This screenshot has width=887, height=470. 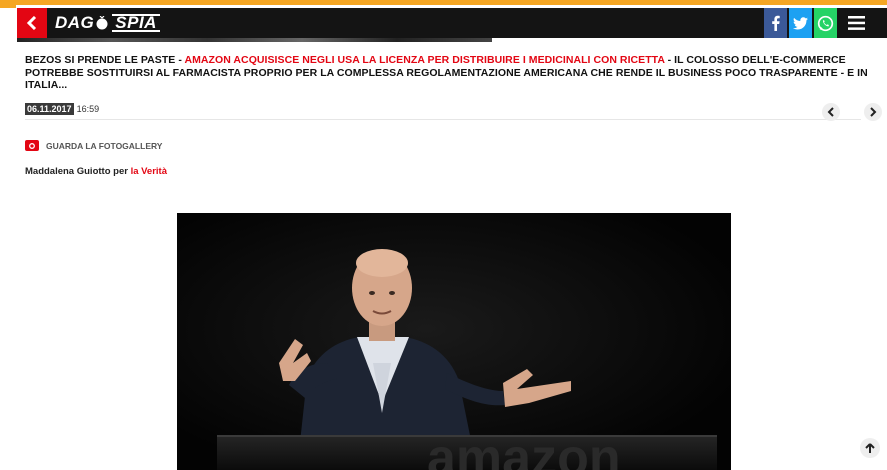 I want to click on chevron-right-icon, so click(x=873, y=112).